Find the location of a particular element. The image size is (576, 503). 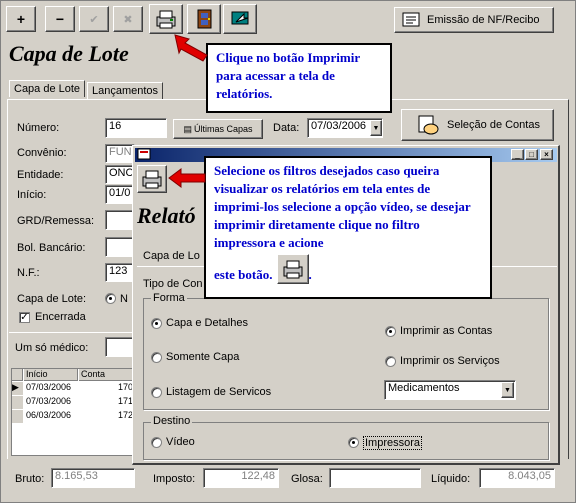

destino-group is located at coordinates (346, 441).